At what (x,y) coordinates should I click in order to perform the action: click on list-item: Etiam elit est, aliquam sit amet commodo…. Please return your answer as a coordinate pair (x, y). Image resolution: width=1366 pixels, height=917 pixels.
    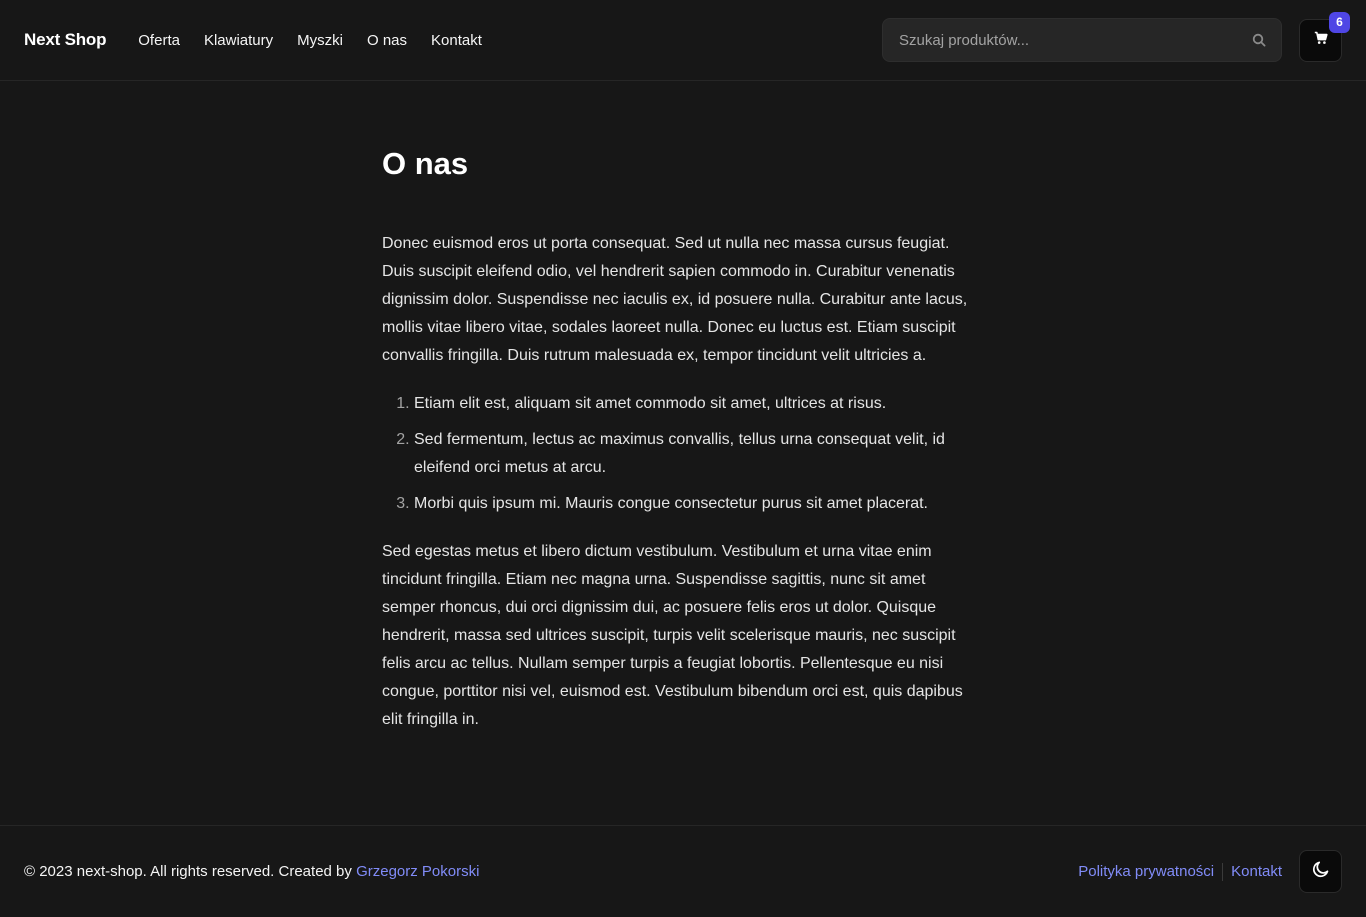
    Looking at the image, I should click on (698, 404).